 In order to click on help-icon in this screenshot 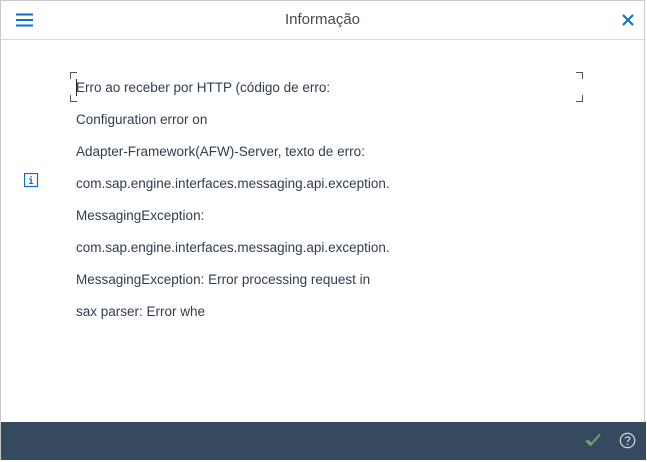, I will do `click(627, 440)`.